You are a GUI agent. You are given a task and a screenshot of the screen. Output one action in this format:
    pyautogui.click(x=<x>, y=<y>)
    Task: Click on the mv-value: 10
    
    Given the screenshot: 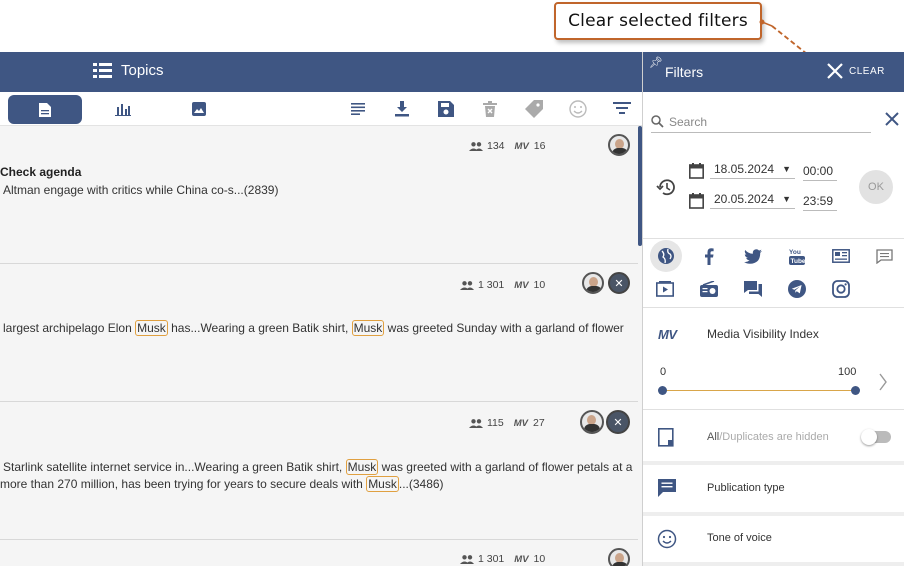 What is the action you would take?
    pyautogui.click(x=539, y=559)
    